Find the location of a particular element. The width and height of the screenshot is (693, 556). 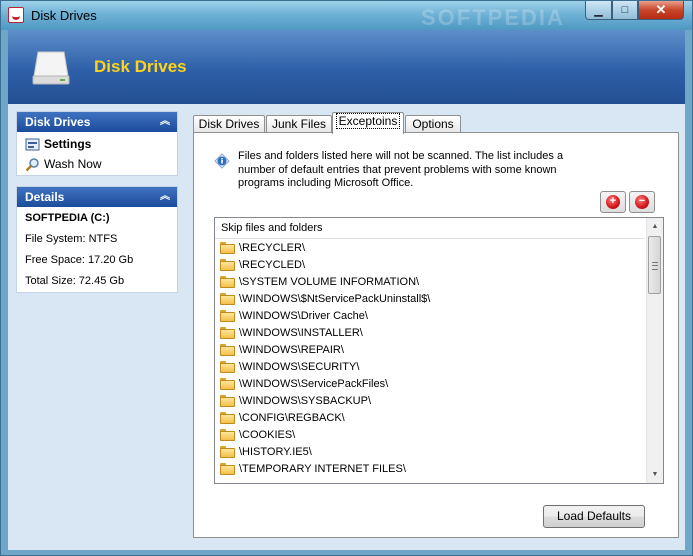

list-item-label: \WINDOWS\INSTALLER\ is located at coordinates (301, 332).